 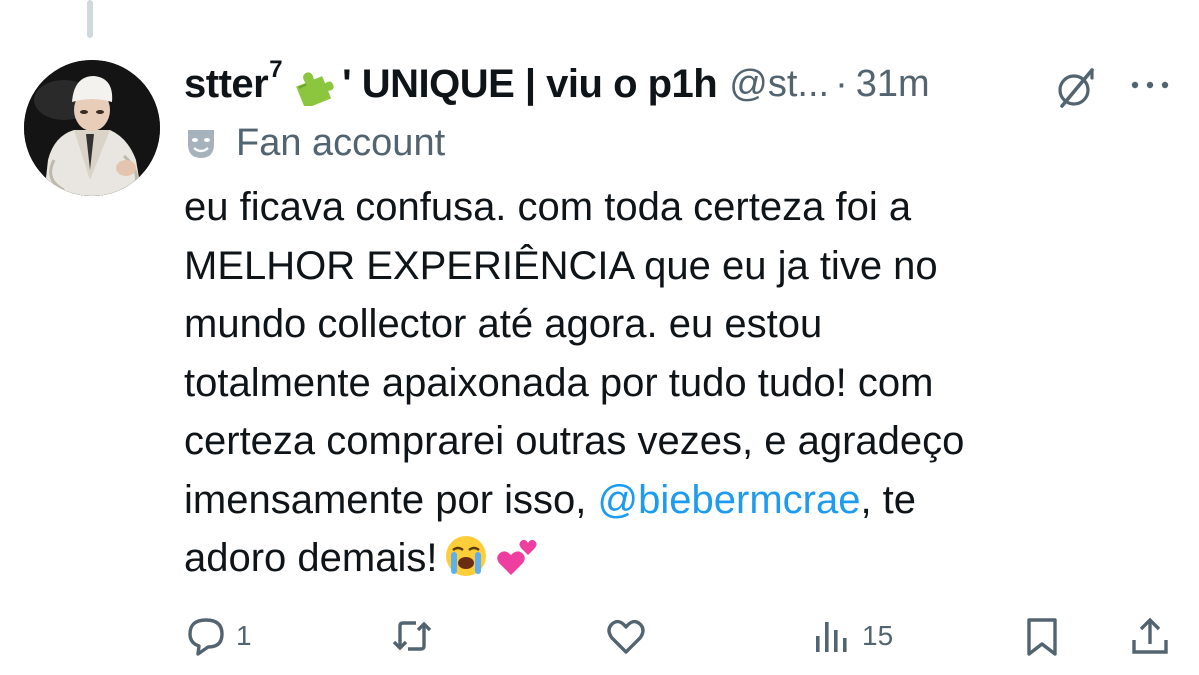 What do you see at coordinates (466, 556) in the screenshot?
I see `loudly-crying-face-icon` at bounding box center [466, 556].